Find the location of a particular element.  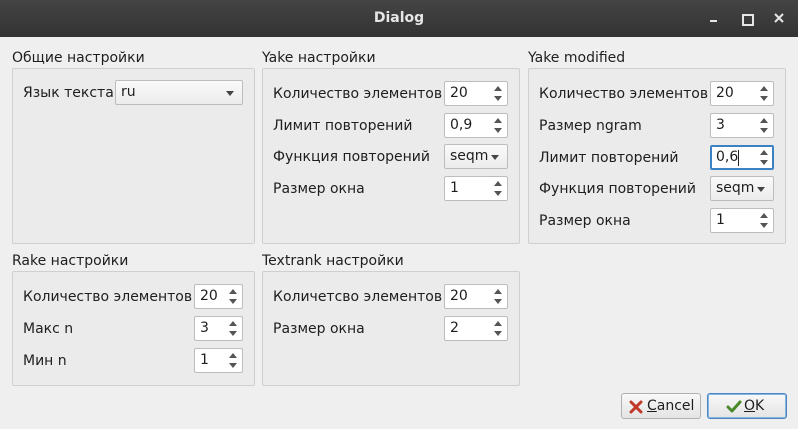

yake-window-stepper: 1 is located at coordinates (476, 188).